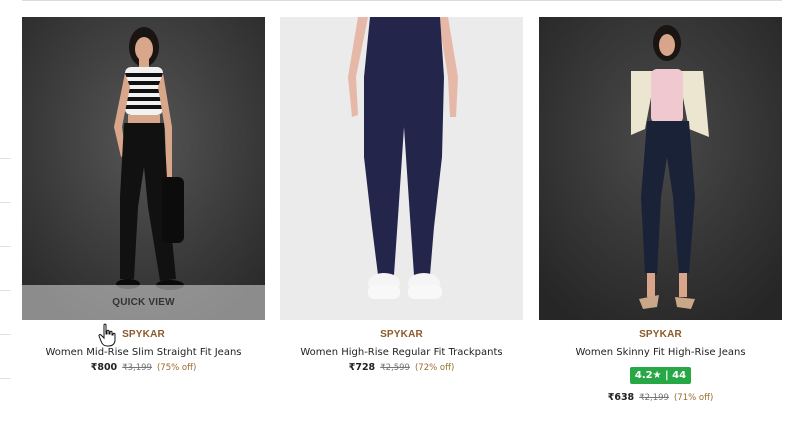 The height and width of the screenshot is (446, 807). What do you see at coordinates (401, 352) in the screenshot?
I see `product-title: Women High-Rise Regular Fit Trackpants` at bounding box center [401, 352].